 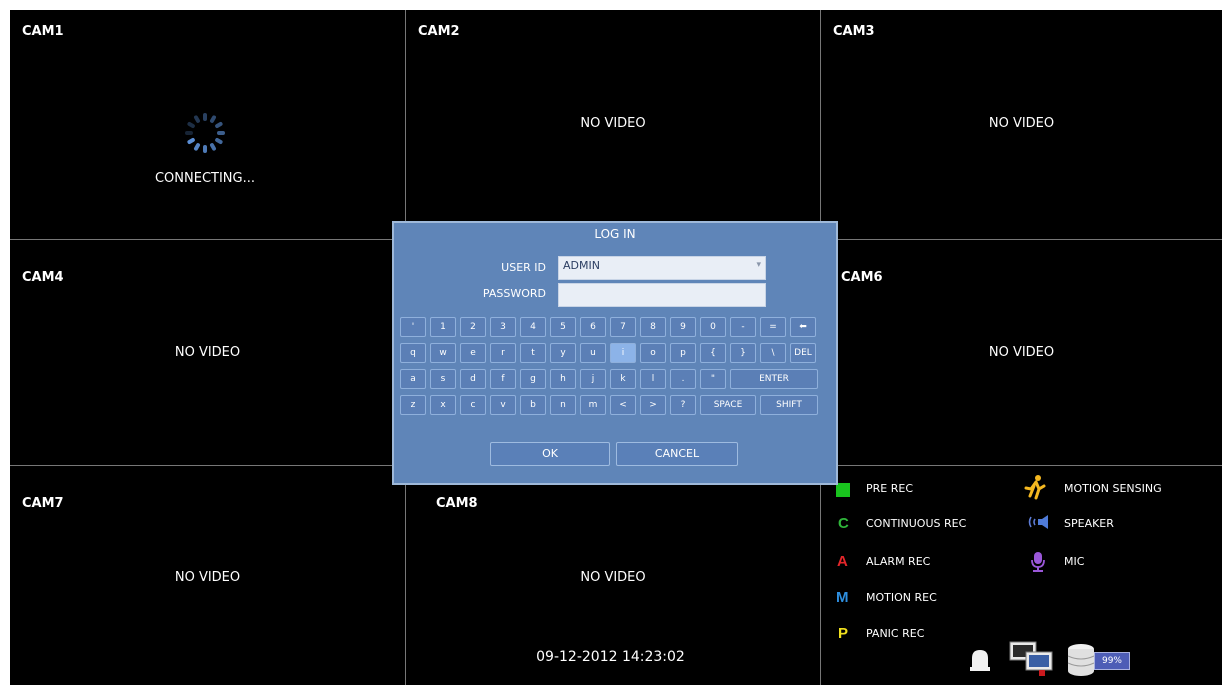 I want to click on legend-speaker: SPEAKER, so click(x=1089, y=523).